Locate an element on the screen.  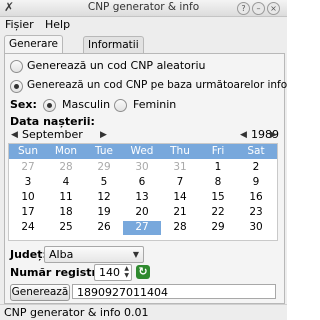
dayname-mon: Mon is located at coordinates (66, 151).